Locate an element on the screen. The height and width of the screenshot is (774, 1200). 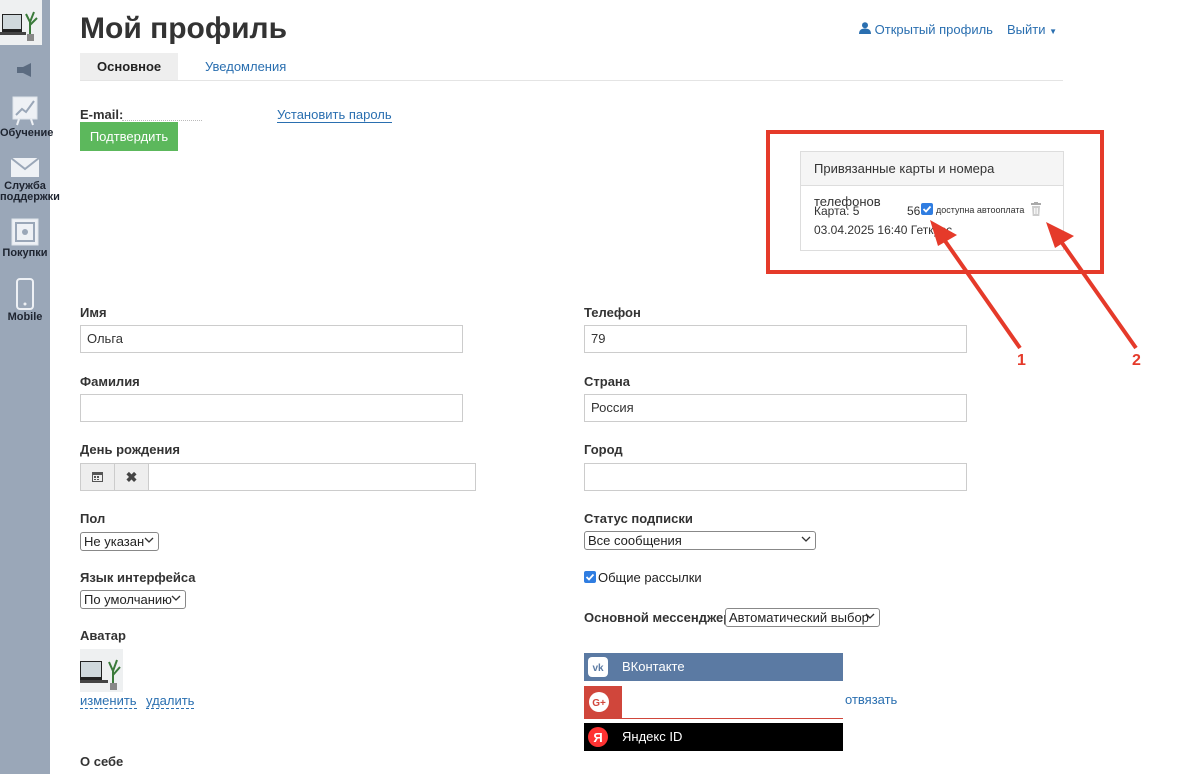
google-plus-icon: G+ is located at coordinates (599, 702).